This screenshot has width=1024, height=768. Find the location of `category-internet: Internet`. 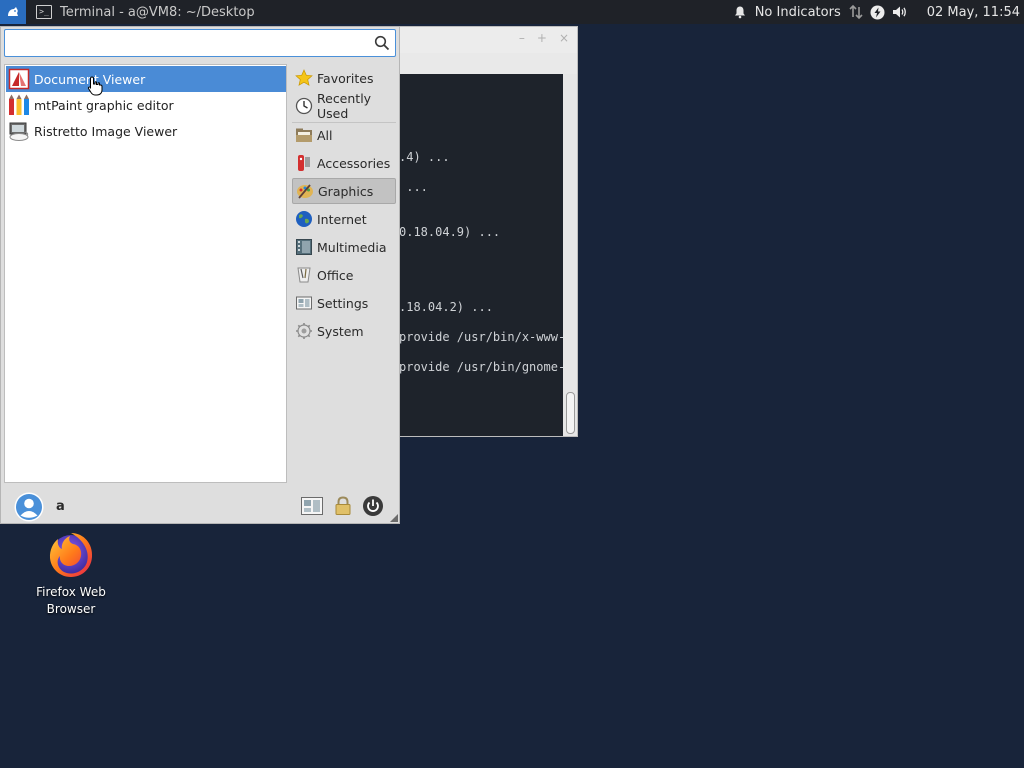

category-internet: Internet is located at coordinates (344, 219).